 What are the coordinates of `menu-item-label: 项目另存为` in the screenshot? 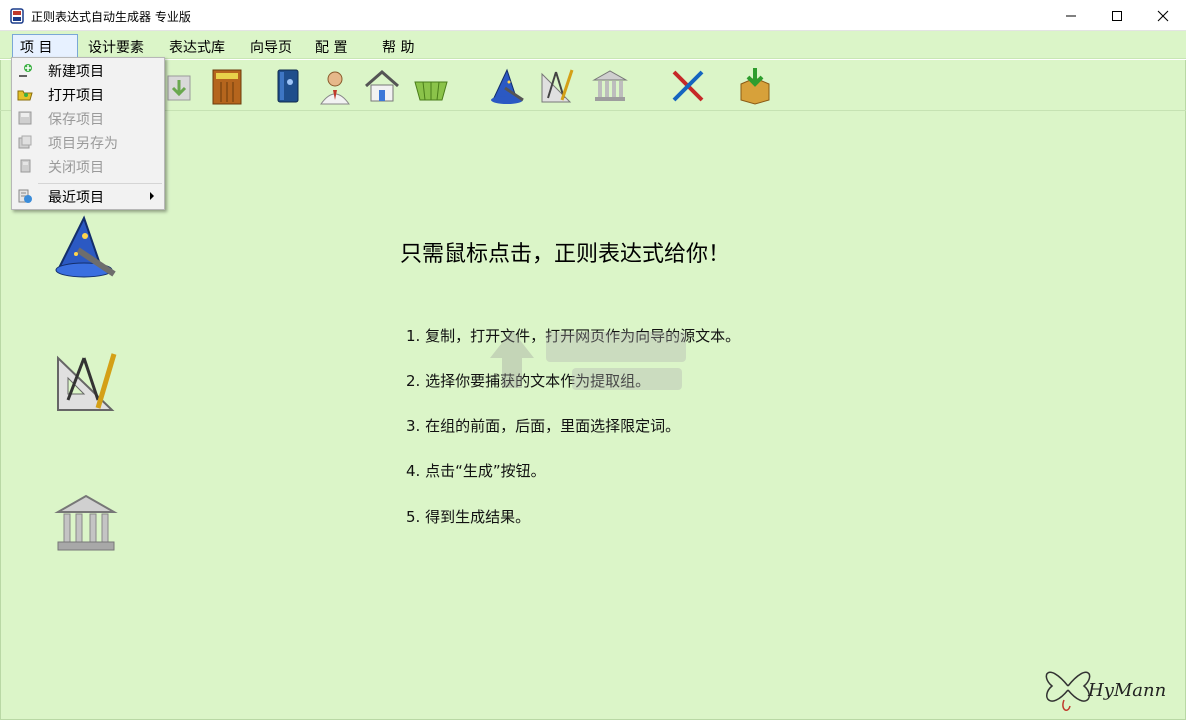 It's located at (83, 144).